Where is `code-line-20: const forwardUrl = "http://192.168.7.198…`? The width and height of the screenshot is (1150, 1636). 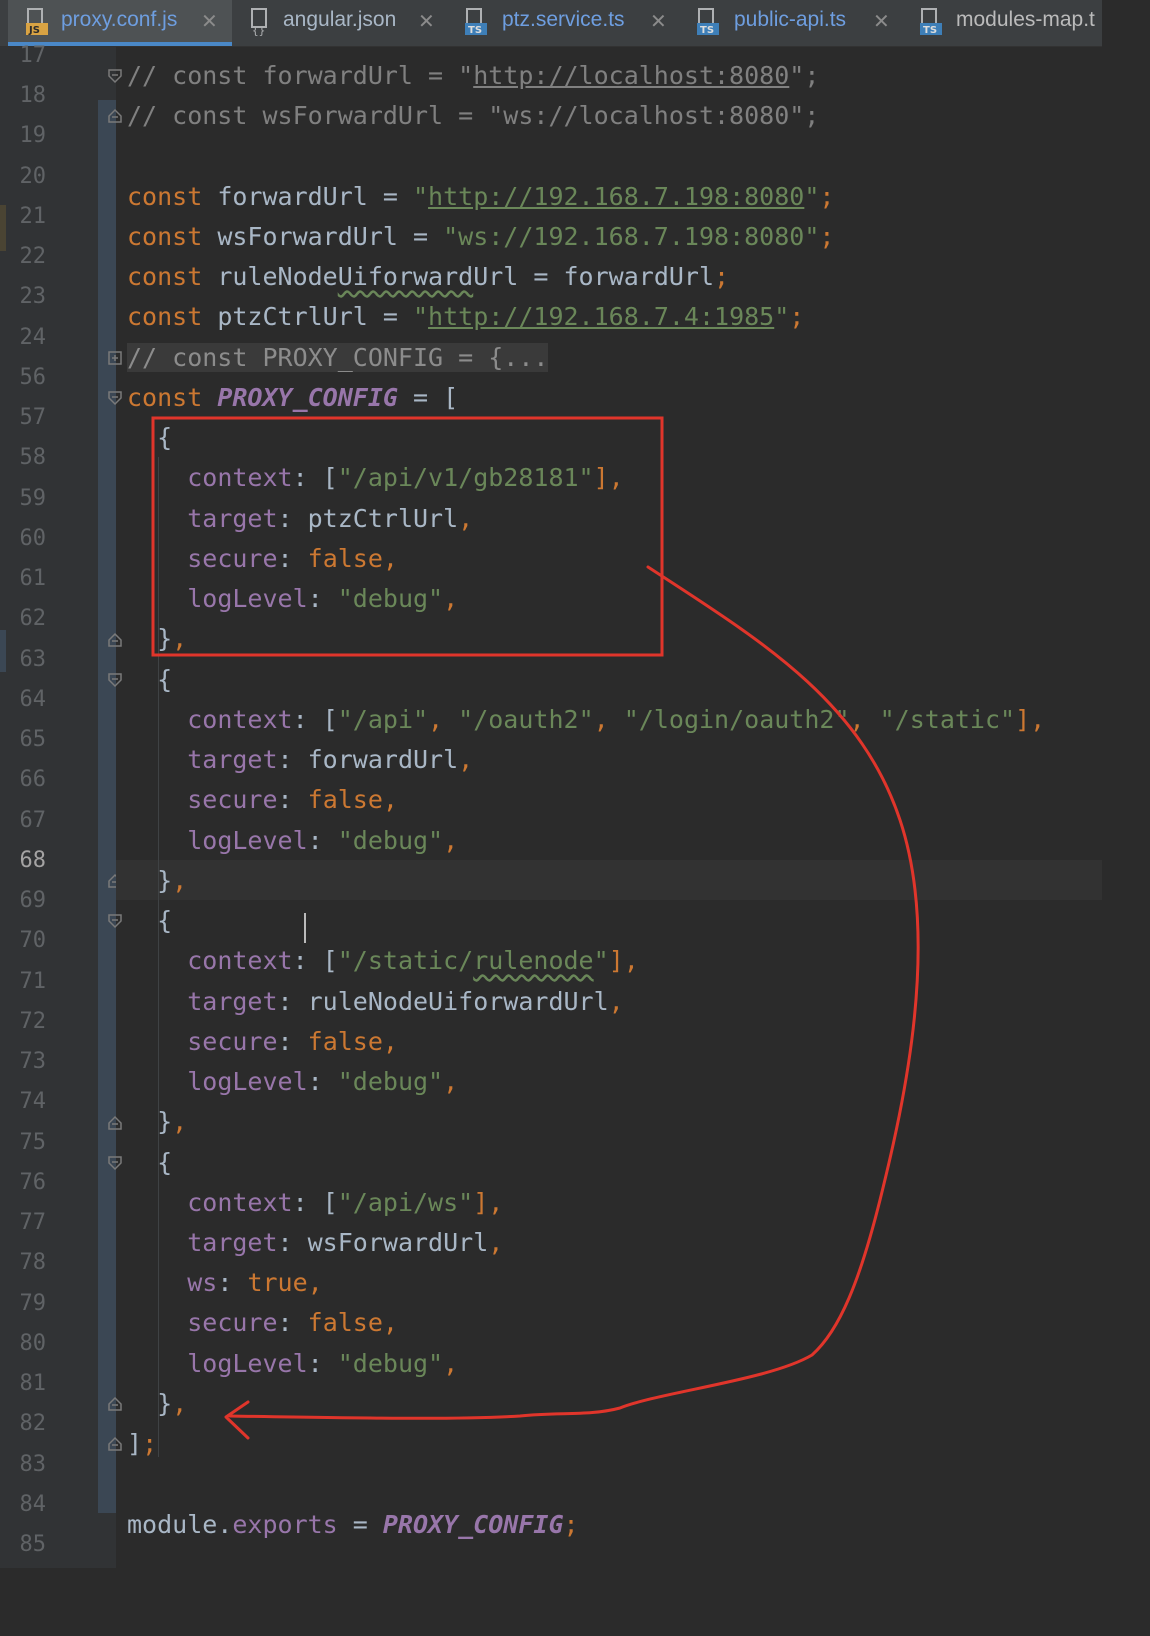 code-line-20: const forwardUrl = "http://192.168.7.198… is located at coordinates (480, 197).